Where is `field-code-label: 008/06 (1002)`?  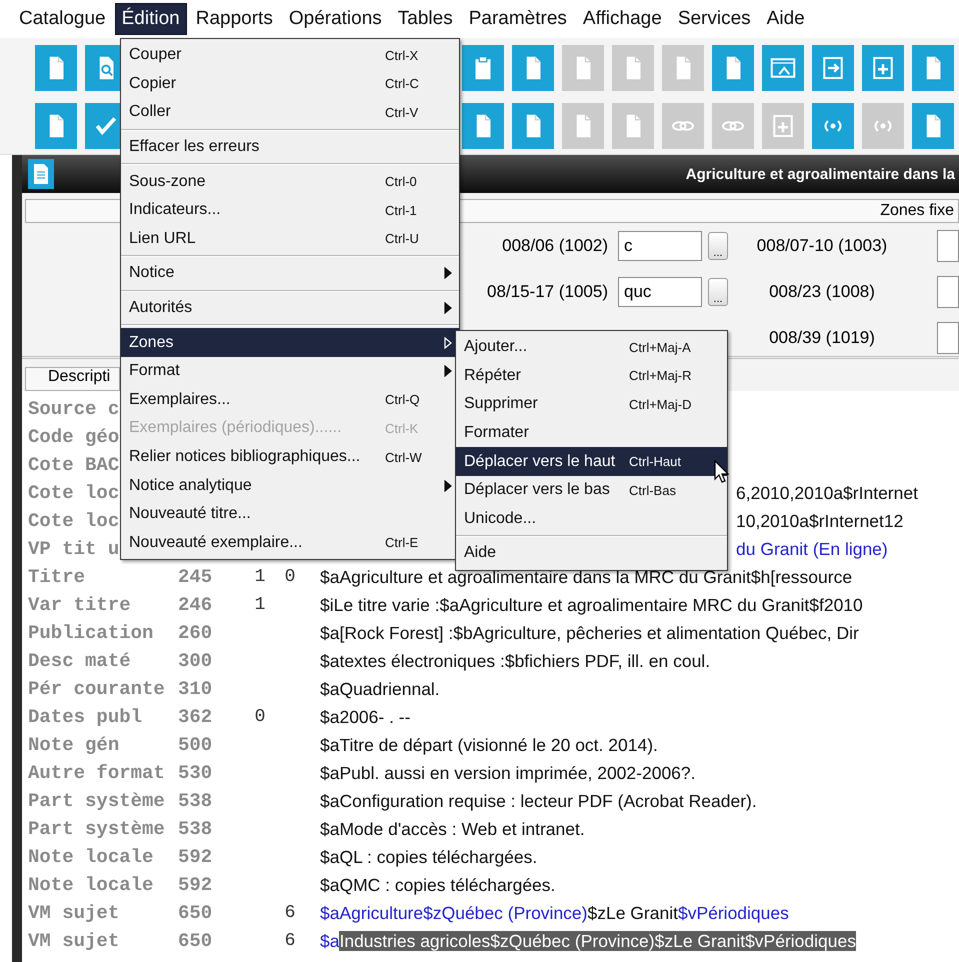
field-code-label: 008/06 (1002) is located at coordinates (555, 245).